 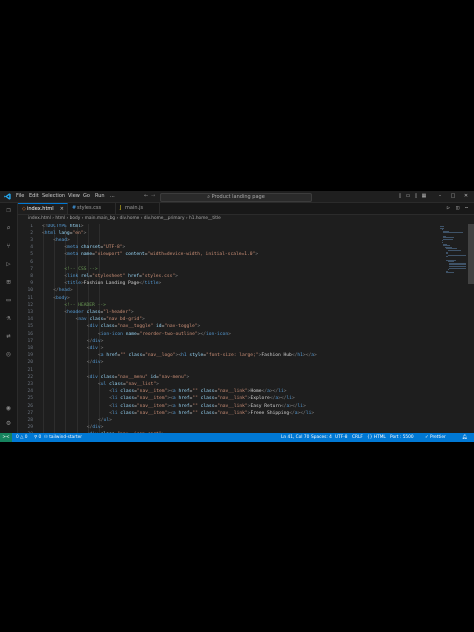 I want to click on menu-run: Run, so click(x=100, y=196).